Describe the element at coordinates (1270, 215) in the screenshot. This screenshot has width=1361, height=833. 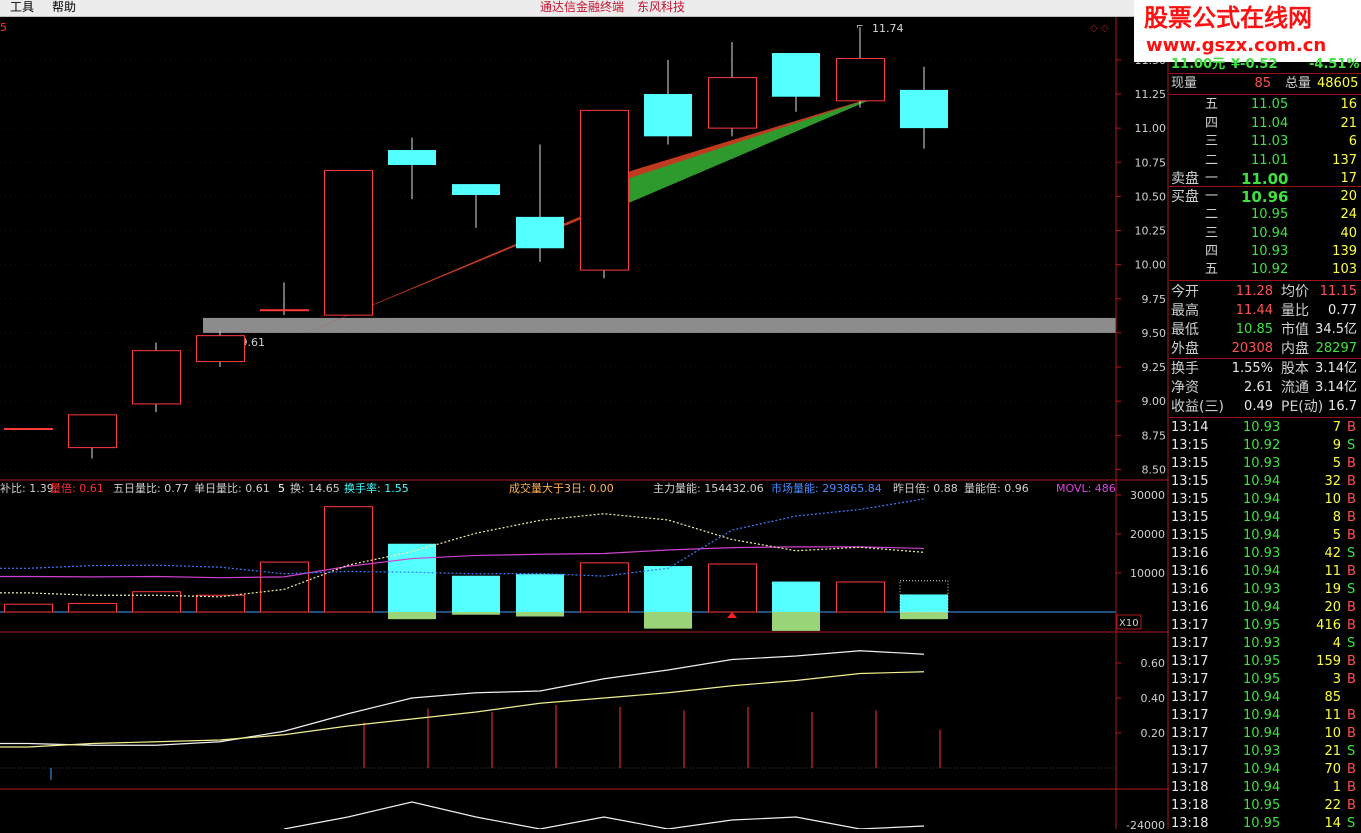
I see `bid-price: 10.95` at that location.